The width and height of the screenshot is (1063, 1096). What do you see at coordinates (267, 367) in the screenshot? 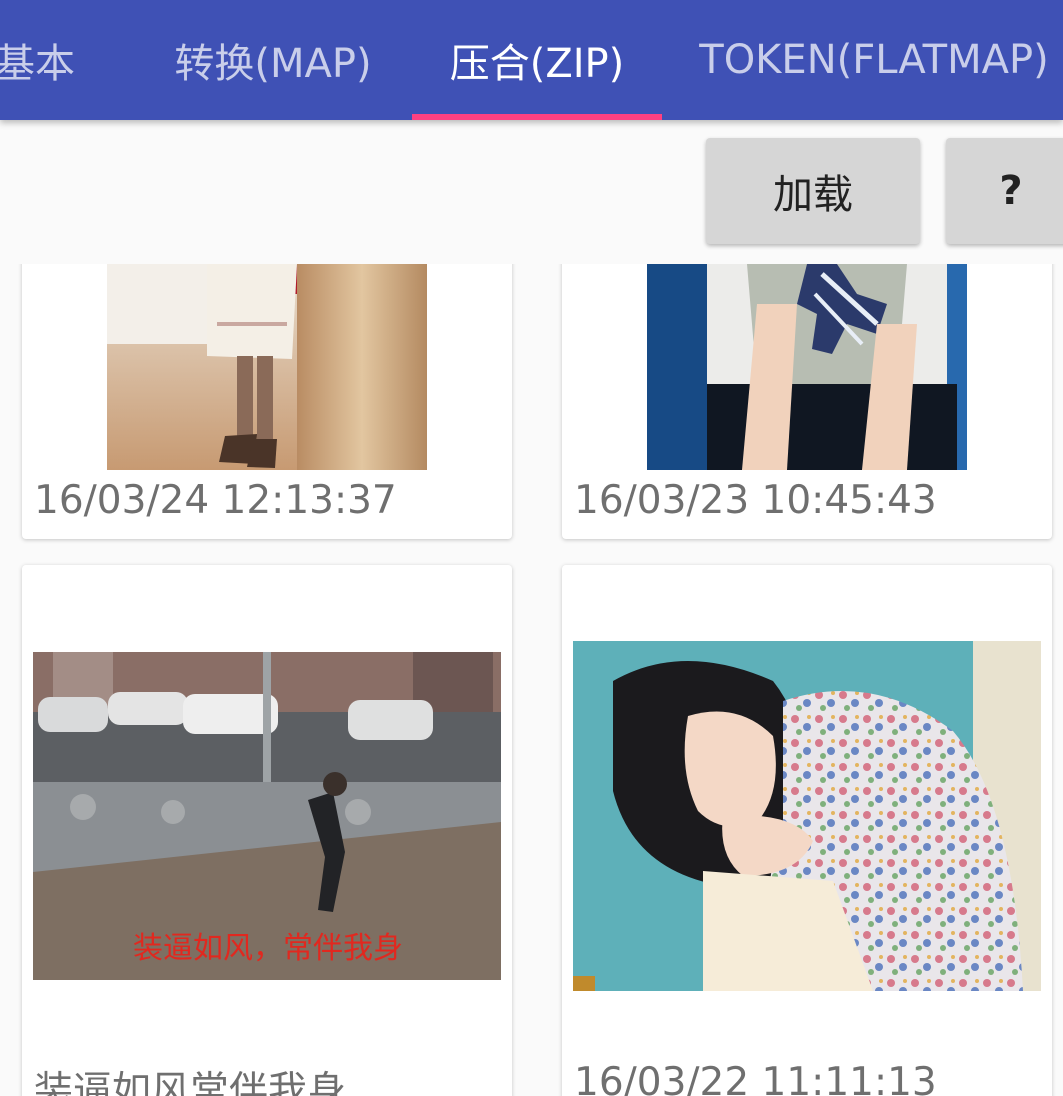
I see `girl-standing-by-tree-photo` at bounding box center [267, 367].